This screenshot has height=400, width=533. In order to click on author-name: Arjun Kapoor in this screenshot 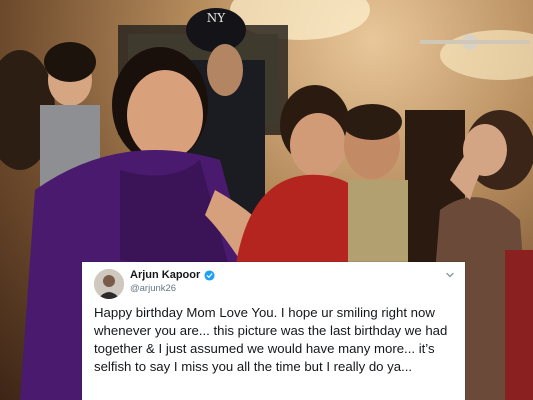, I will do `click(165, 275)`.